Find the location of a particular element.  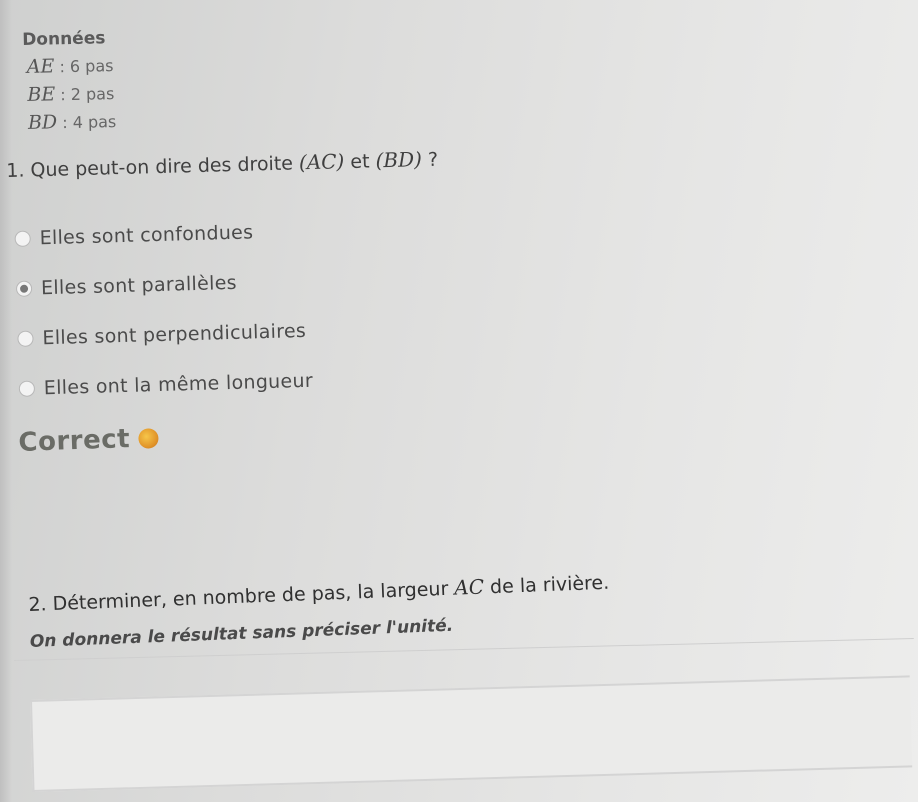

option-label: Elles sont confondues is located at coordinates (146, 235).